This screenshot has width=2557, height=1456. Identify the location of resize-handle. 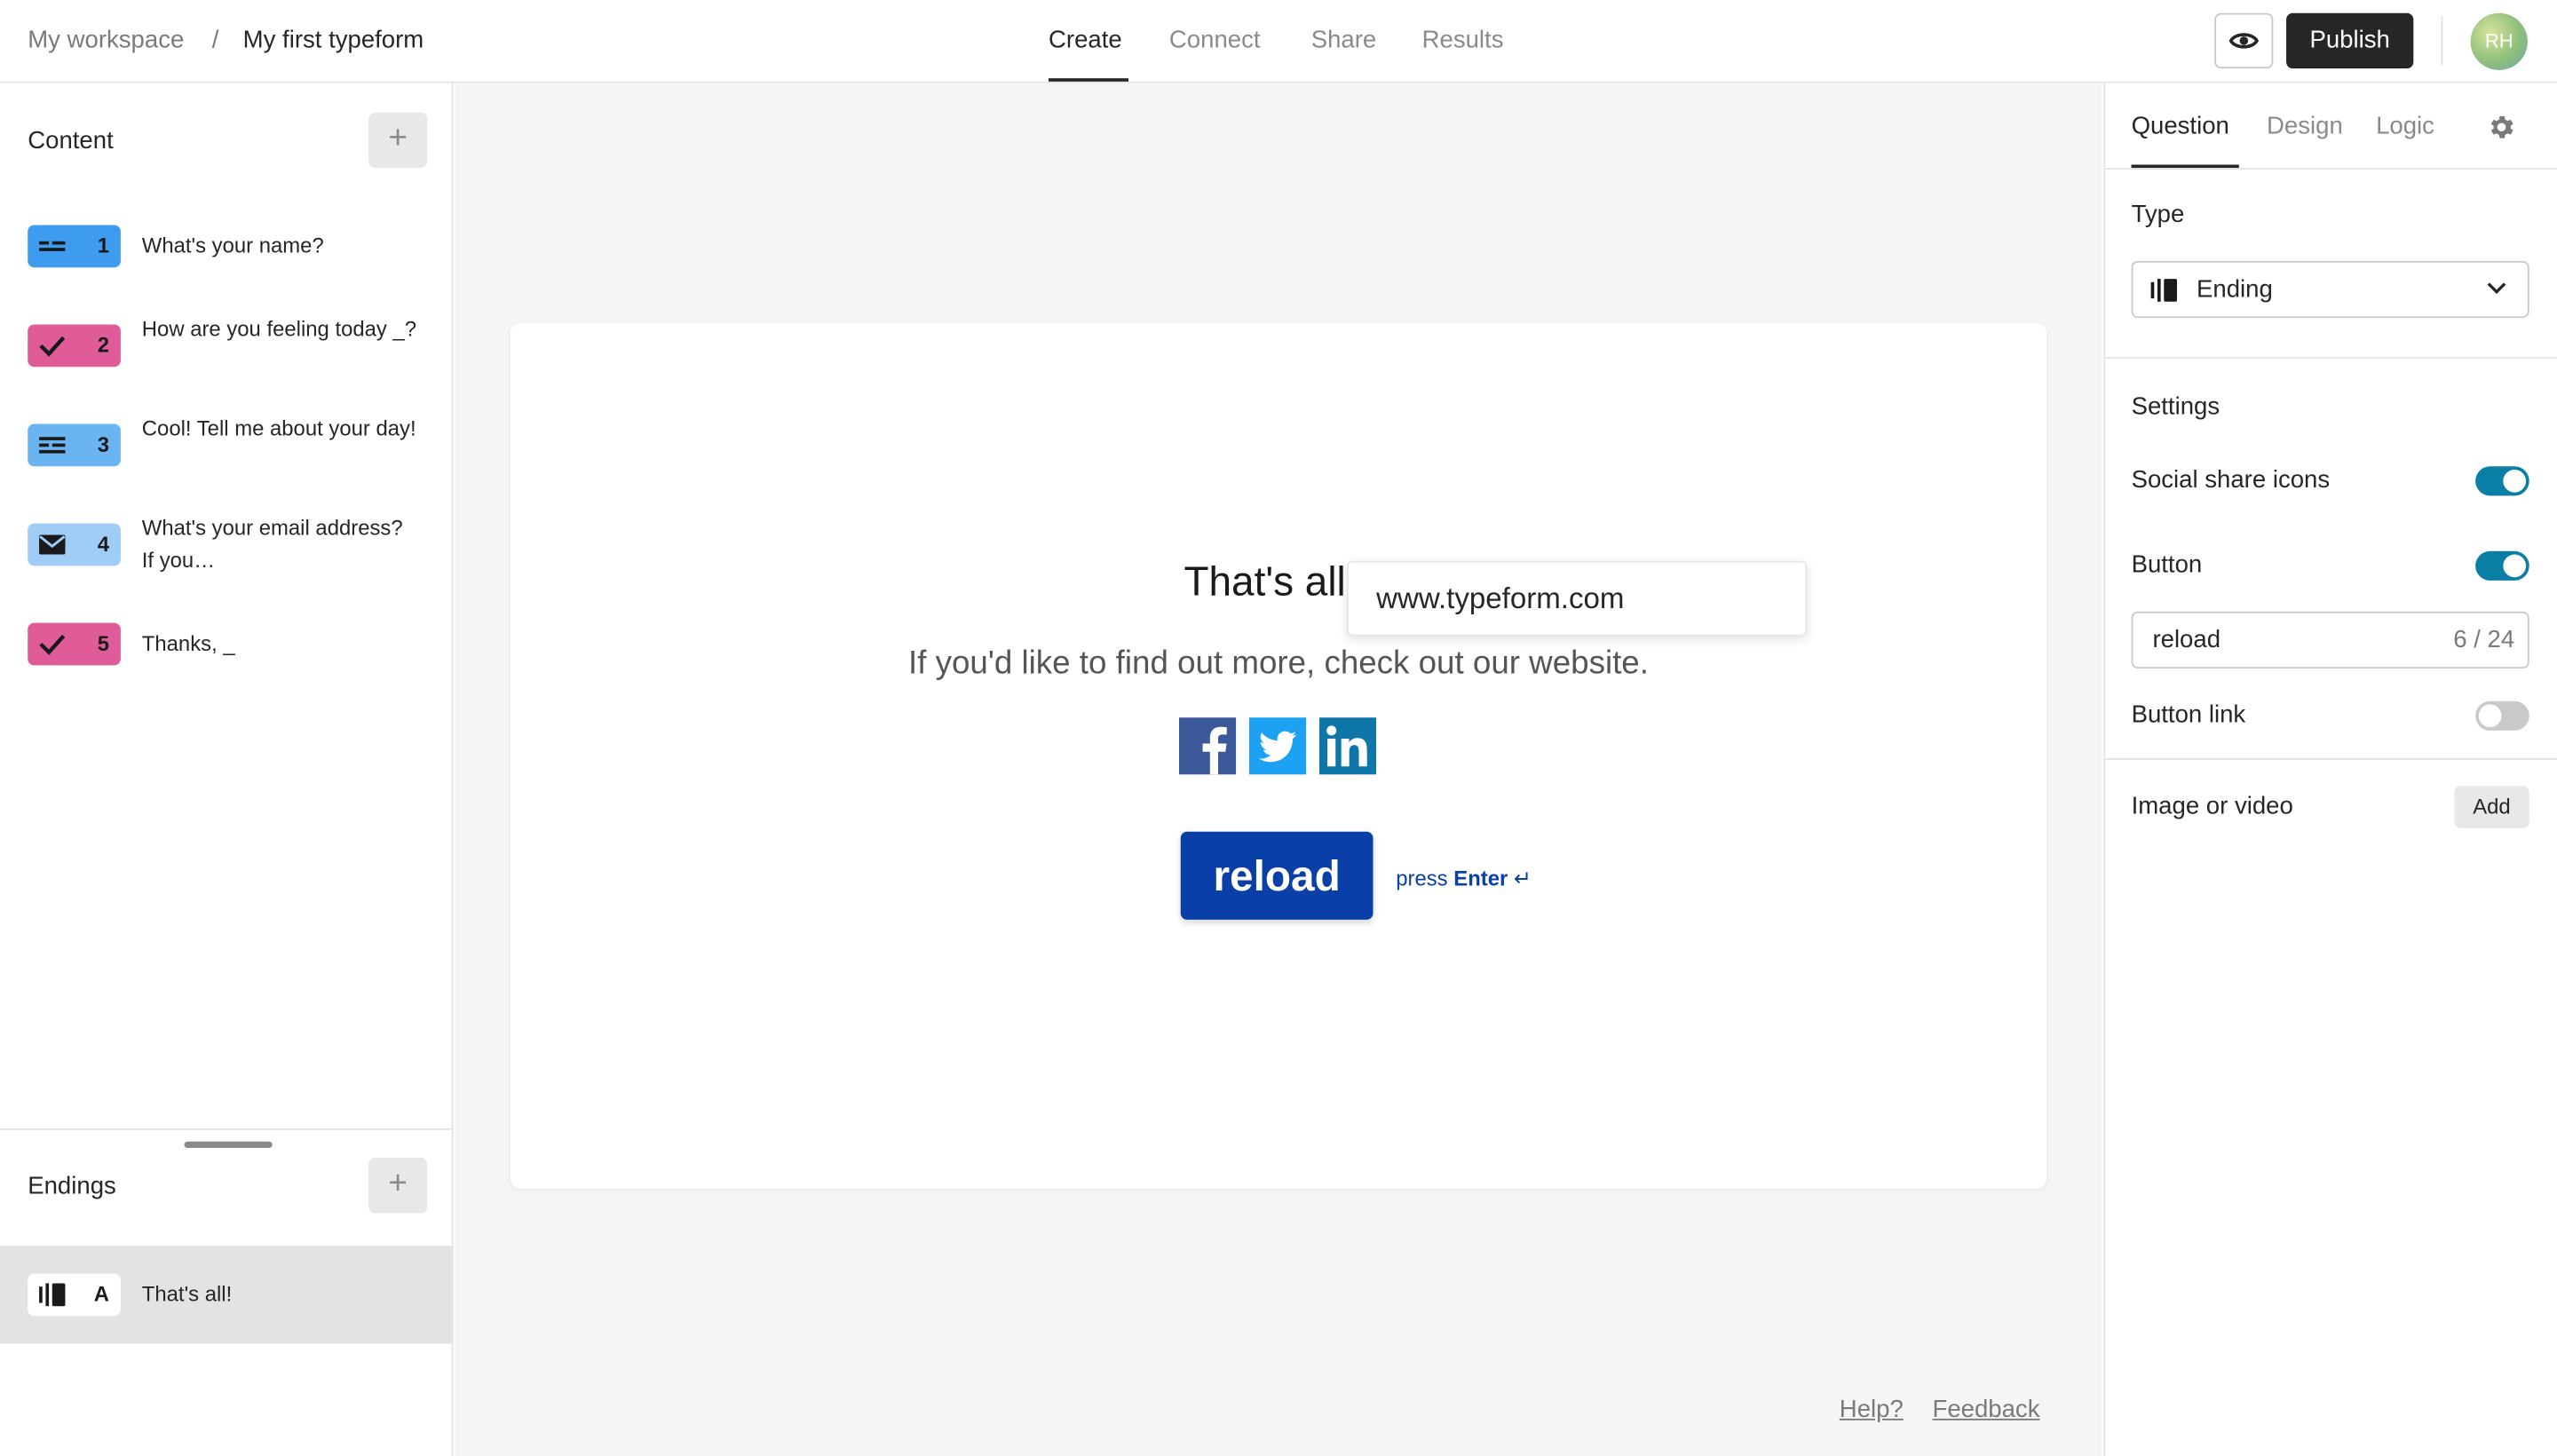
(228, 1145).